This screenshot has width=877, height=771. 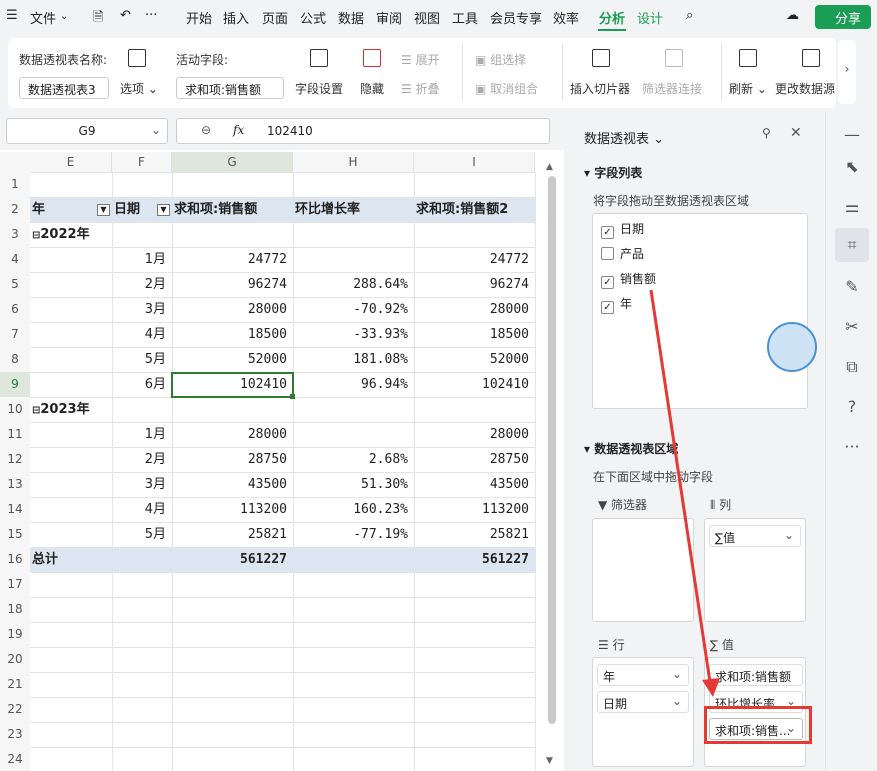 I want to click on menu-item: 页面, so click(x=275, y=17).